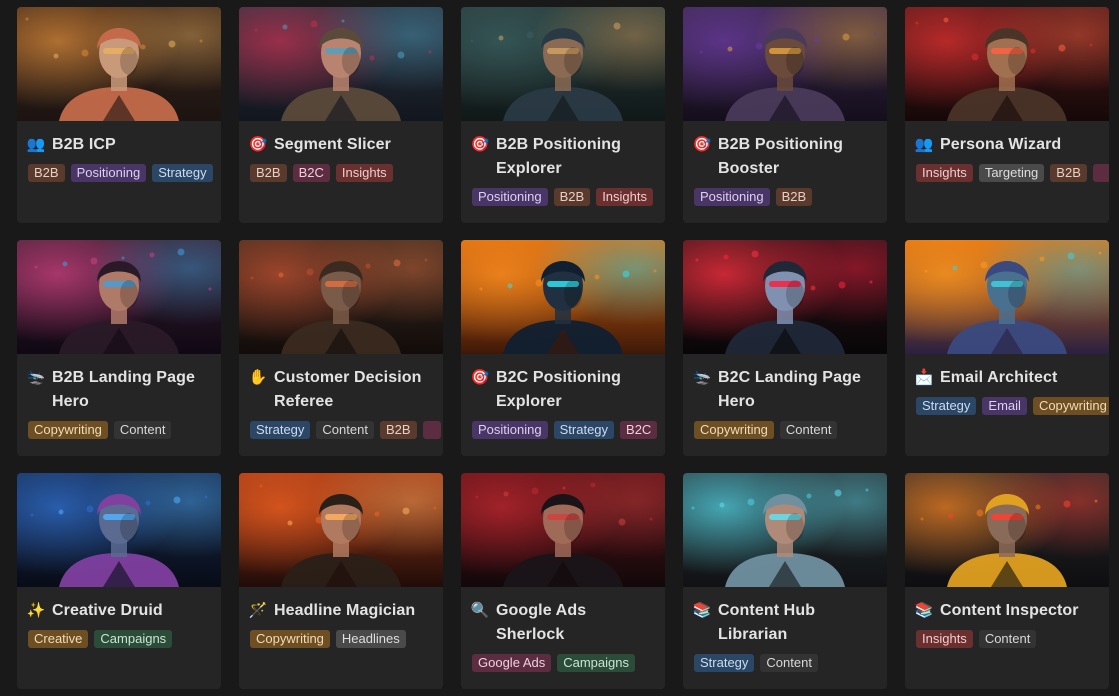 Image resolution: width=1119 pixels, height=696 pixels. I want to click on card-title-text: B2B Positioning Explorer, so click(559, 156).